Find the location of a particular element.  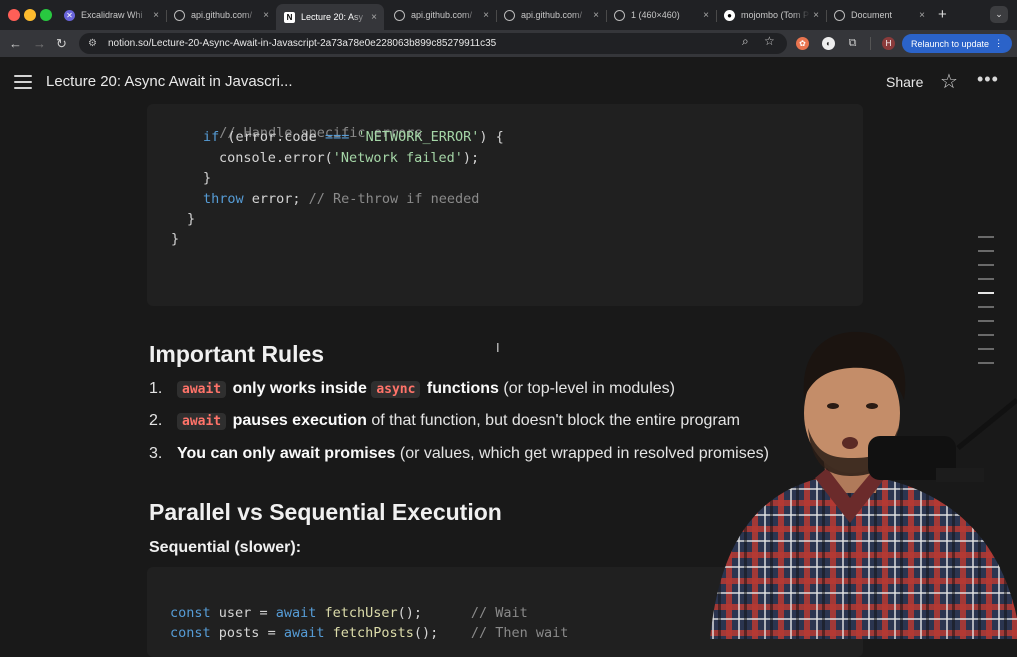

site-info-icon: ⚙ is located at coordinates (94, 43).